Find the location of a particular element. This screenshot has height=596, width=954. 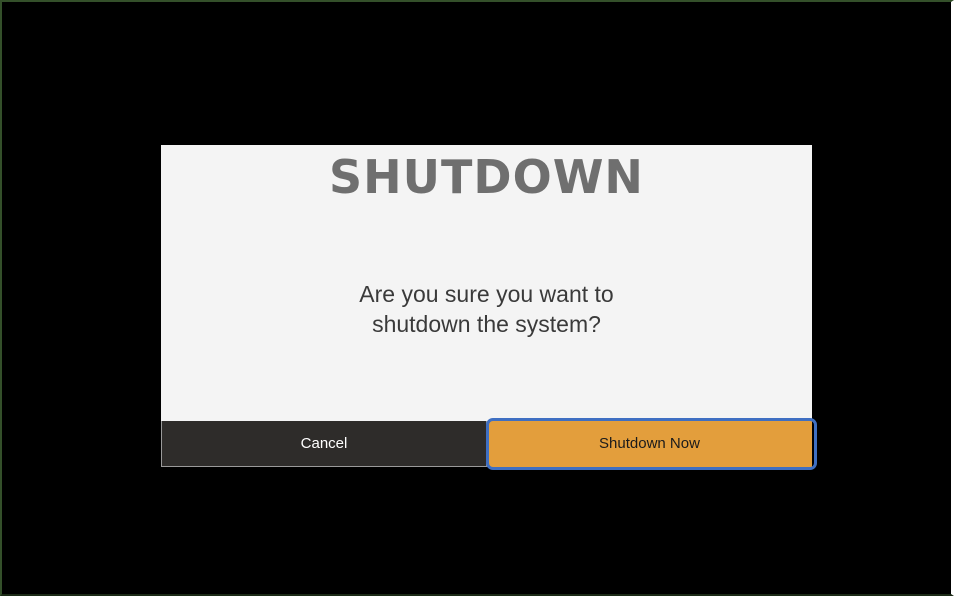

dialog-button-row: Cancel Shutdown Now is located at coordinates (486, 444).